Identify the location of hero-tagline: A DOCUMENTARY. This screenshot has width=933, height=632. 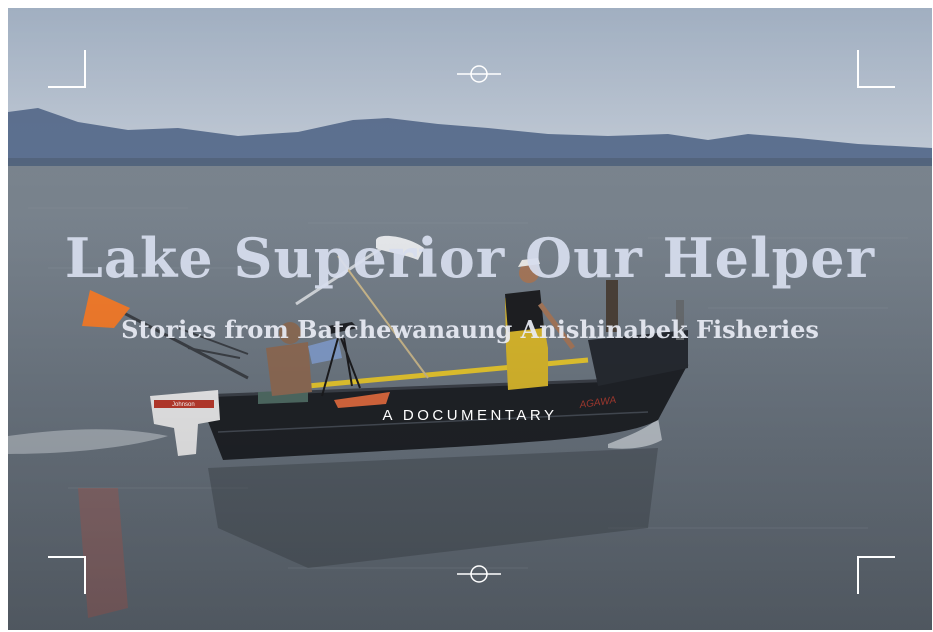
(470, 415).